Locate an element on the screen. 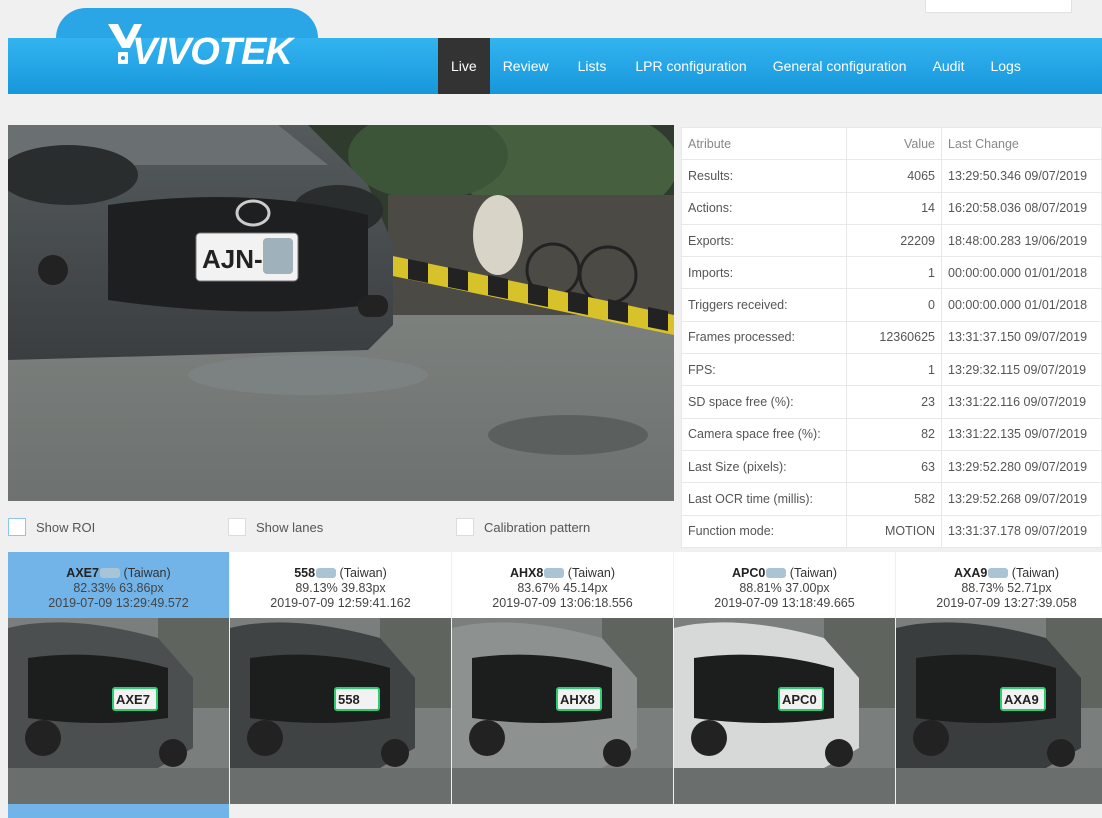 The image size is (1102, 818). detection-timestamp: 2019-07-09 13:27:39.058 is located at coordinates (1006, 603).